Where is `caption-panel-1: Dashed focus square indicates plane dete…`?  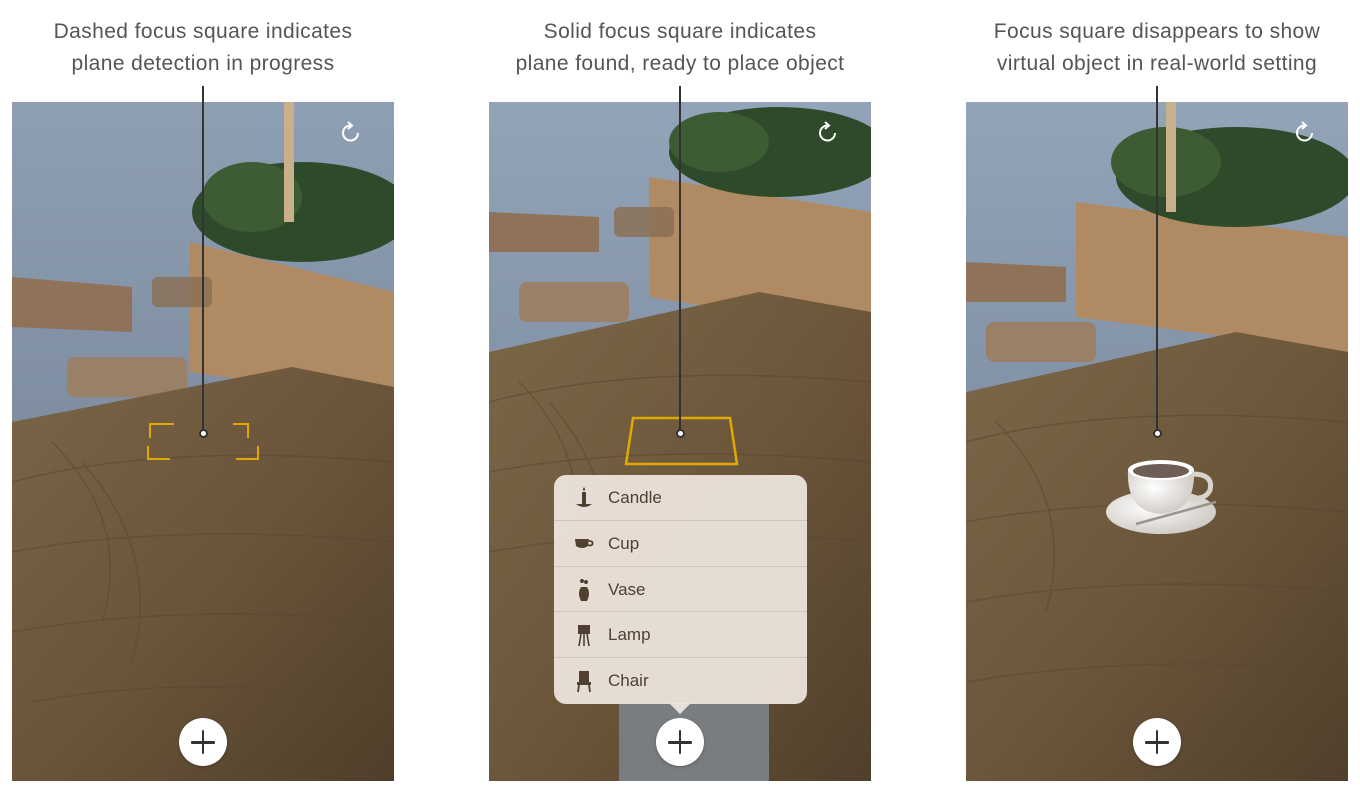
caption-panel-1: Dashed focus square indicates plane dete… is located at coordinates (203, 48).